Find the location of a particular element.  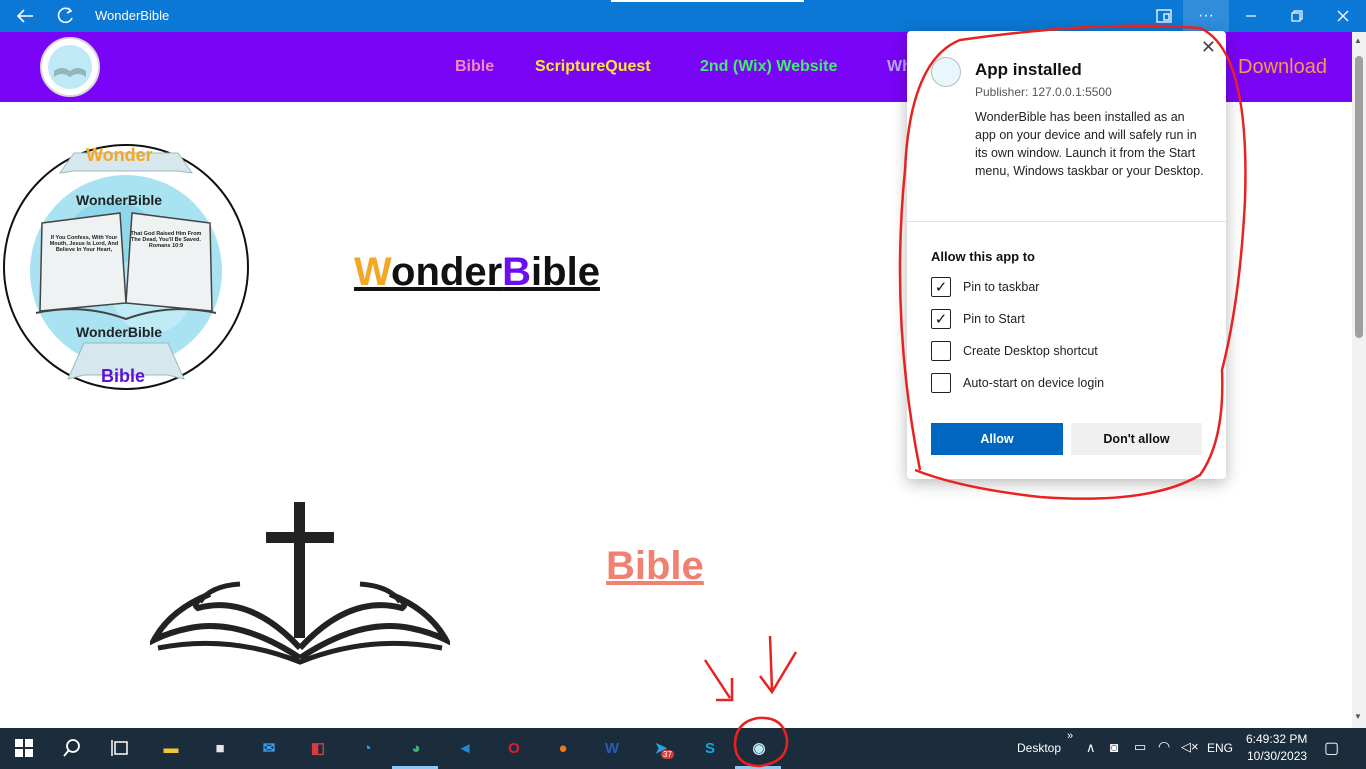

cross-book-icon is located at coordinates (300, 583).